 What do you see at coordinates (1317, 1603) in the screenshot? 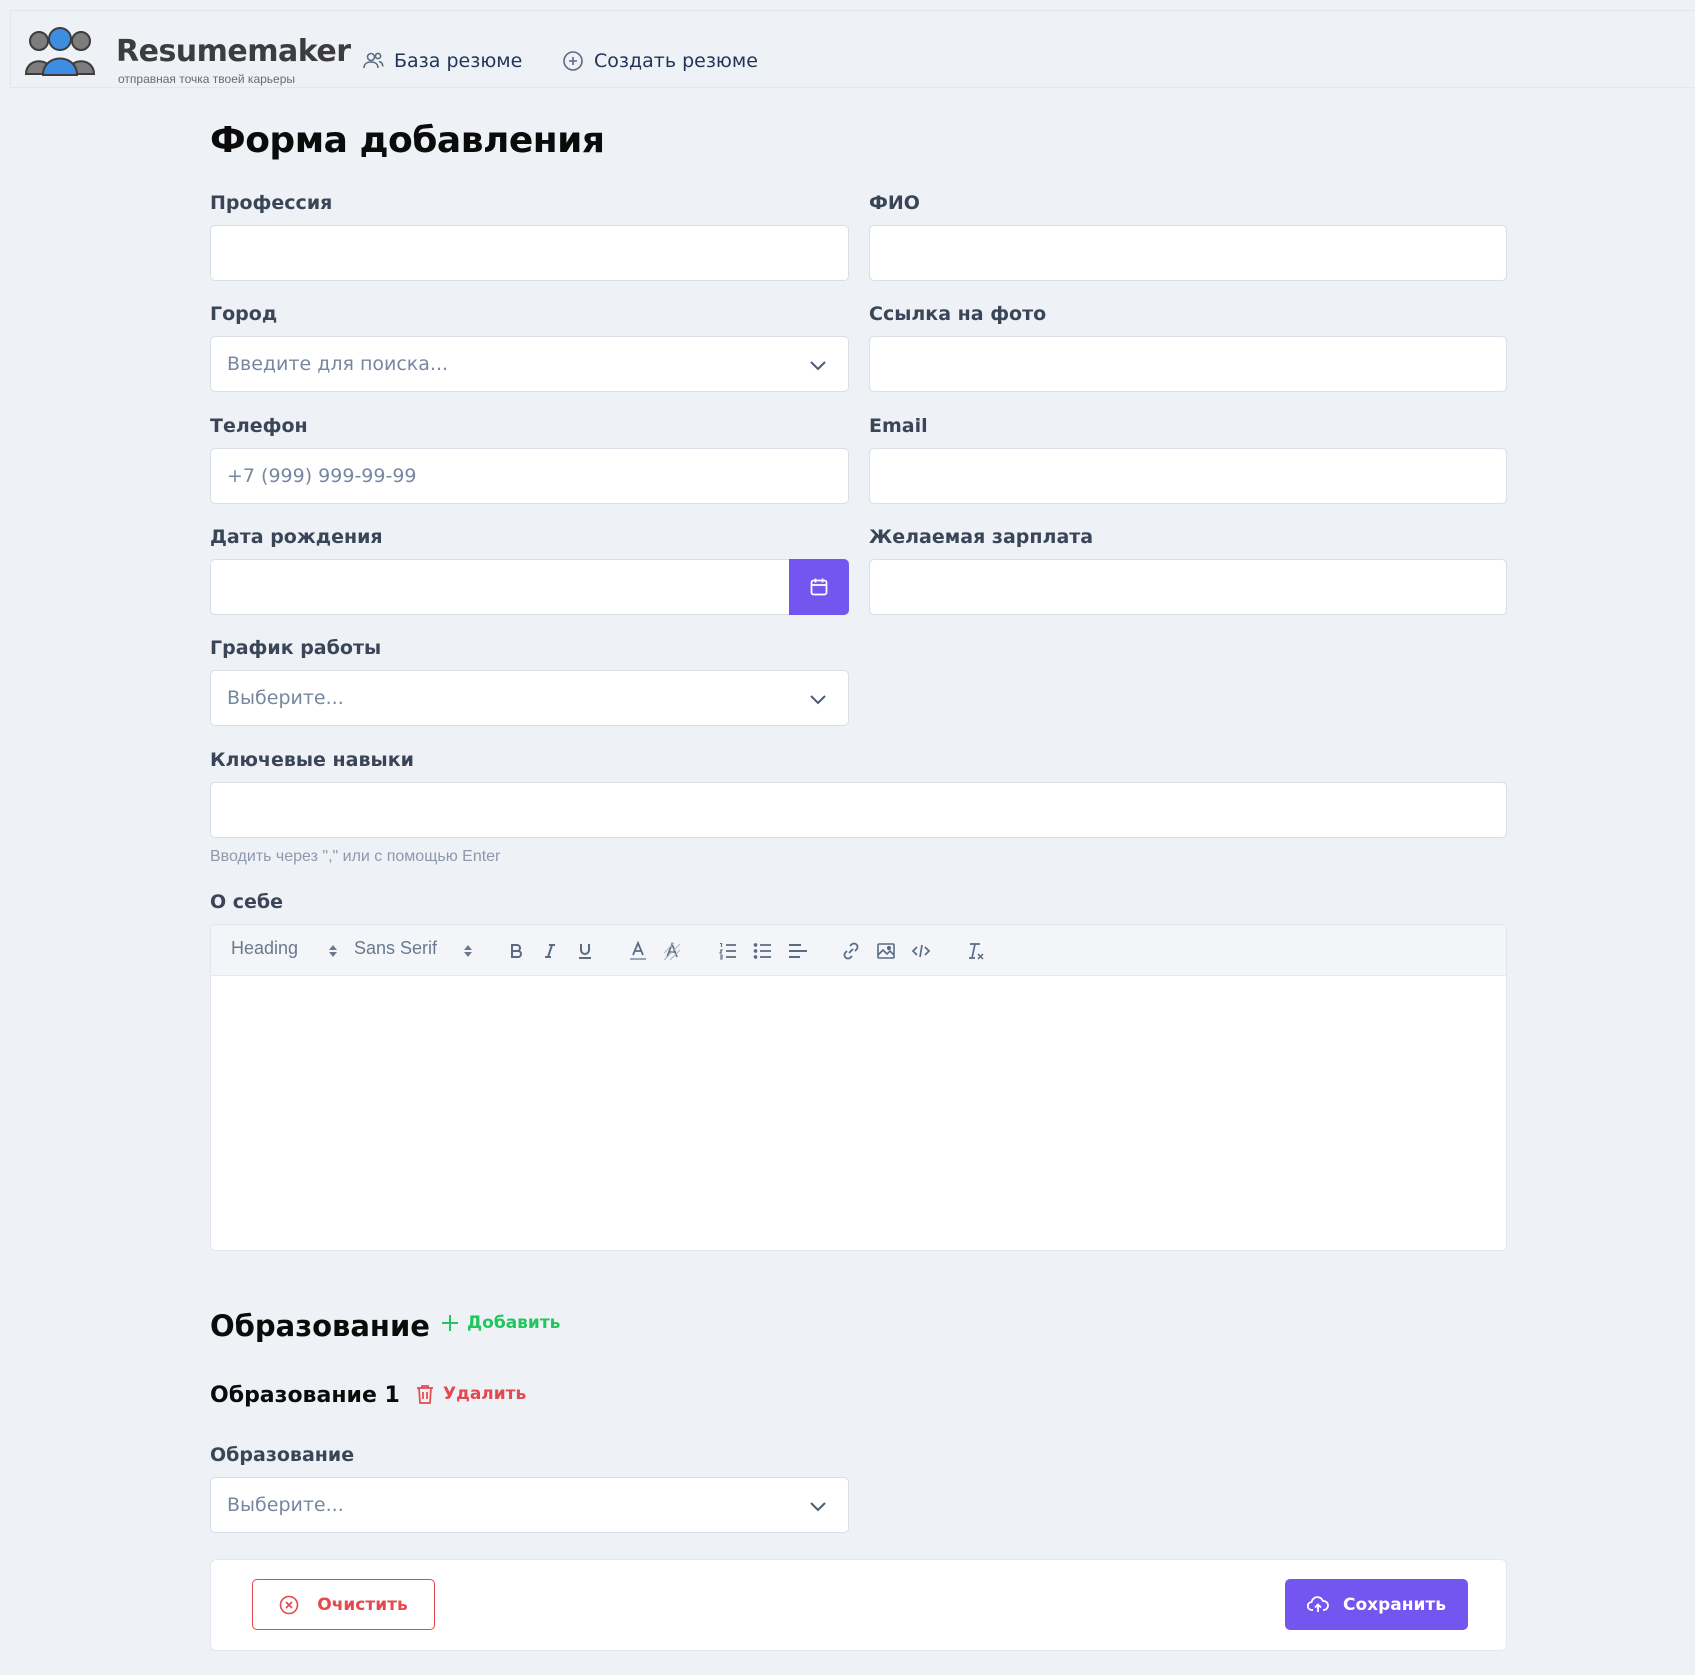
I see `cloud-upload-icon` at bounding box center [1317, 1603].